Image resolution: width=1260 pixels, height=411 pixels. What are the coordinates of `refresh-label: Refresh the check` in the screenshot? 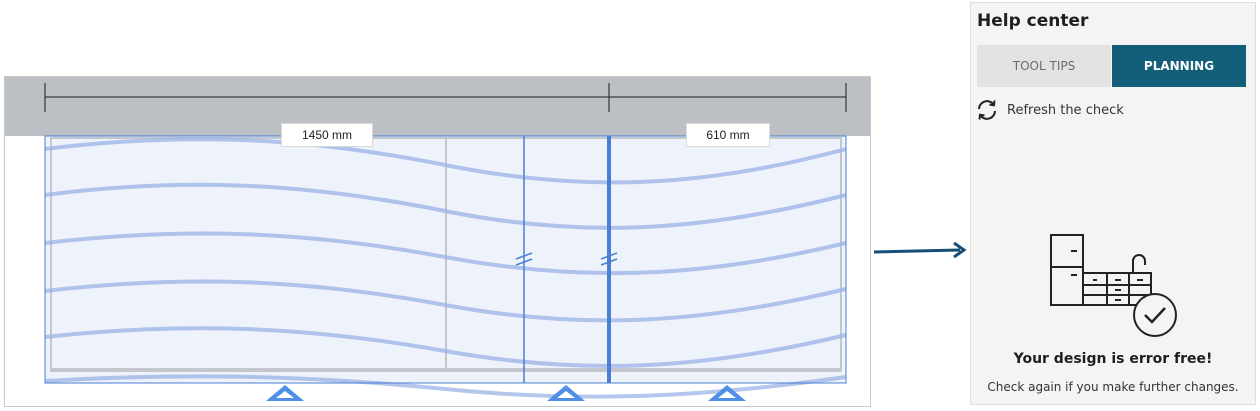 It's located at (1065, 110).